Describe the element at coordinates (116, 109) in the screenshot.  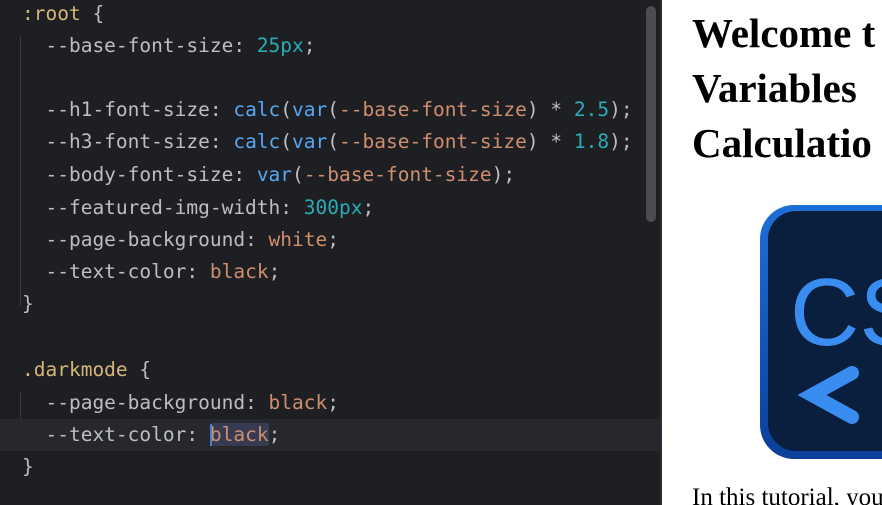
I see `code-token: --h1-font-size` at that location.